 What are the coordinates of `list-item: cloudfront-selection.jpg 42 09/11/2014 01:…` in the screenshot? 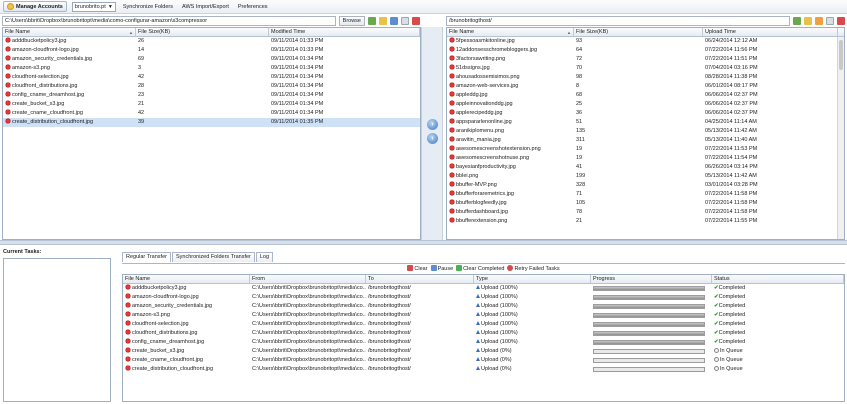 It's located at (211, 77).